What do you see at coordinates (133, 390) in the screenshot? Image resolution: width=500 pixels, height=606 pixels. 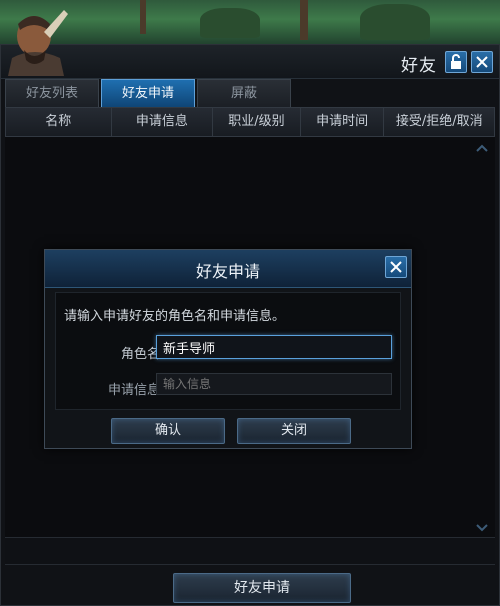 I see `request-info-label: 申请信息` at bounding box center [133, 390].